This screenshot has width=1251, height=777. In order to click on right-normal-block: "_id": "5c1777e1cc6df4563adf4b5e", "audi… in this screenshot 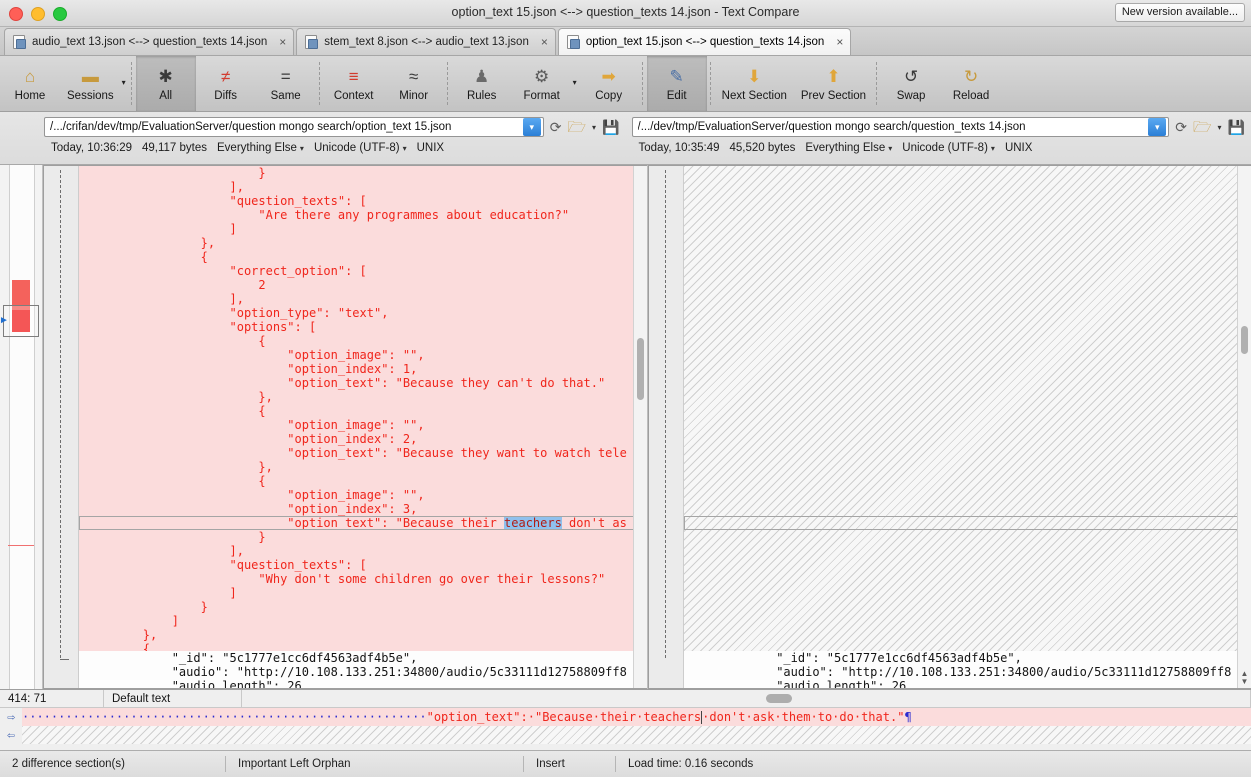, I will do `click(967, 669)`.